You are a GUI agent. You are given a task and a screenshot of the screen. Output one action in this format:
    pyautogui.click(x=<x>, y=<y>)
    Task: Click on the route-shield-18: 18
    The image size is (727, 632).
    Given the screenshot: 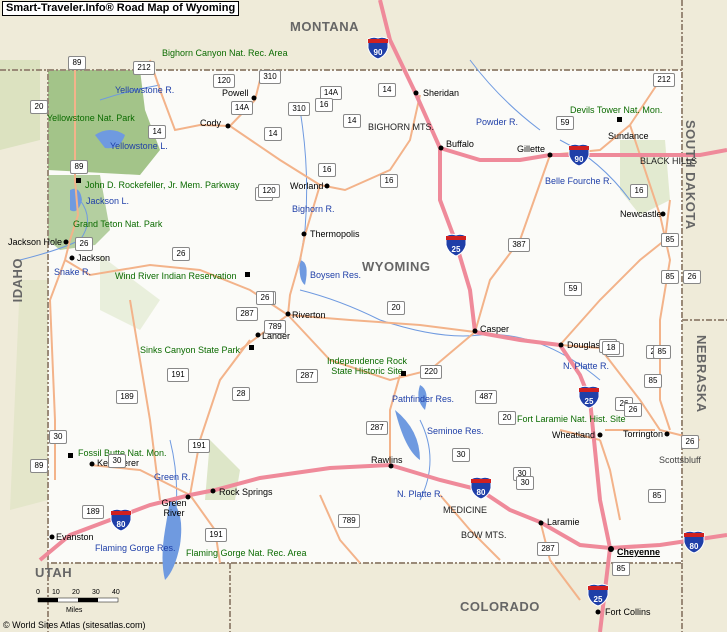 What is the action you would take?
    pyautogui.click(x=611, y=348)
    